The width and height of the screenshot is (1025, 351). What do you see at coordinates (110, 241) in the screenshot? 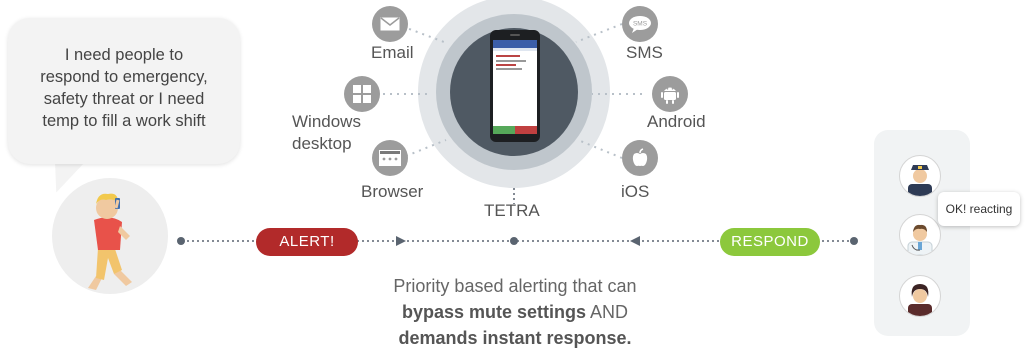
I see `person-on-phone-icon` at bounding box center [110, 241].